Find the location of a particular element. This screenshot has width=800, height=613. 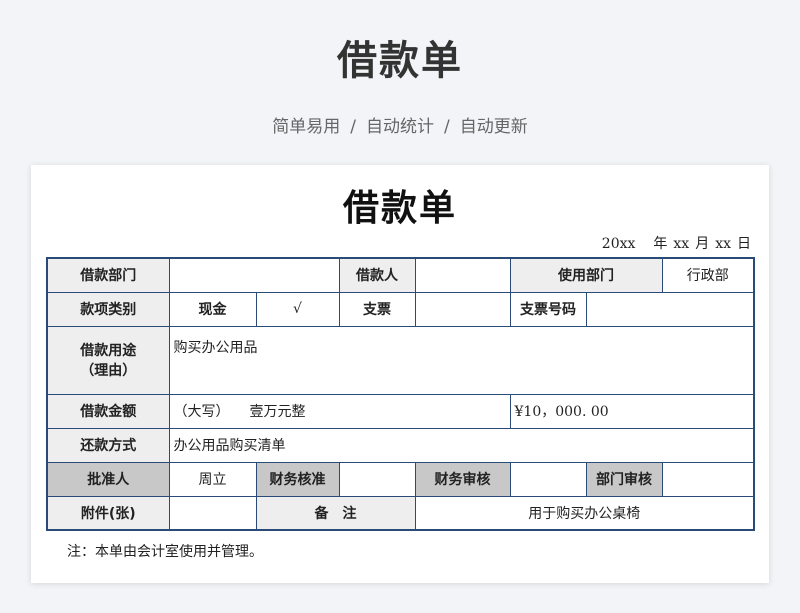

date-month-unit: 月 is located at coordinates (702, 244).